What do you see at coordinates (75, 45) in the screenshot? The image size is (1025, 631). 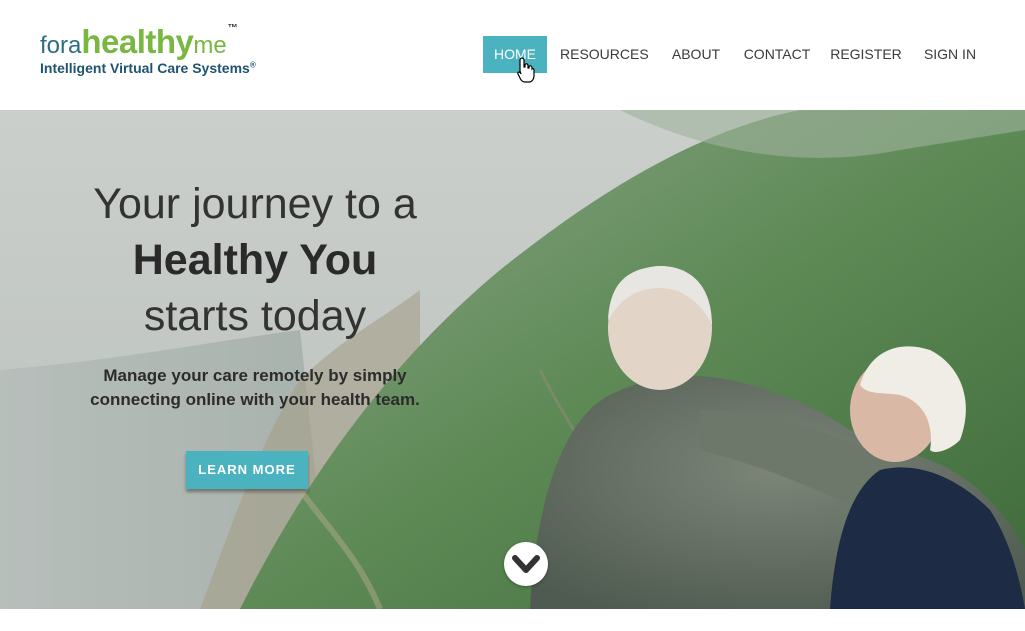 I see `logo-a: a` at bounding box center [75, 45].